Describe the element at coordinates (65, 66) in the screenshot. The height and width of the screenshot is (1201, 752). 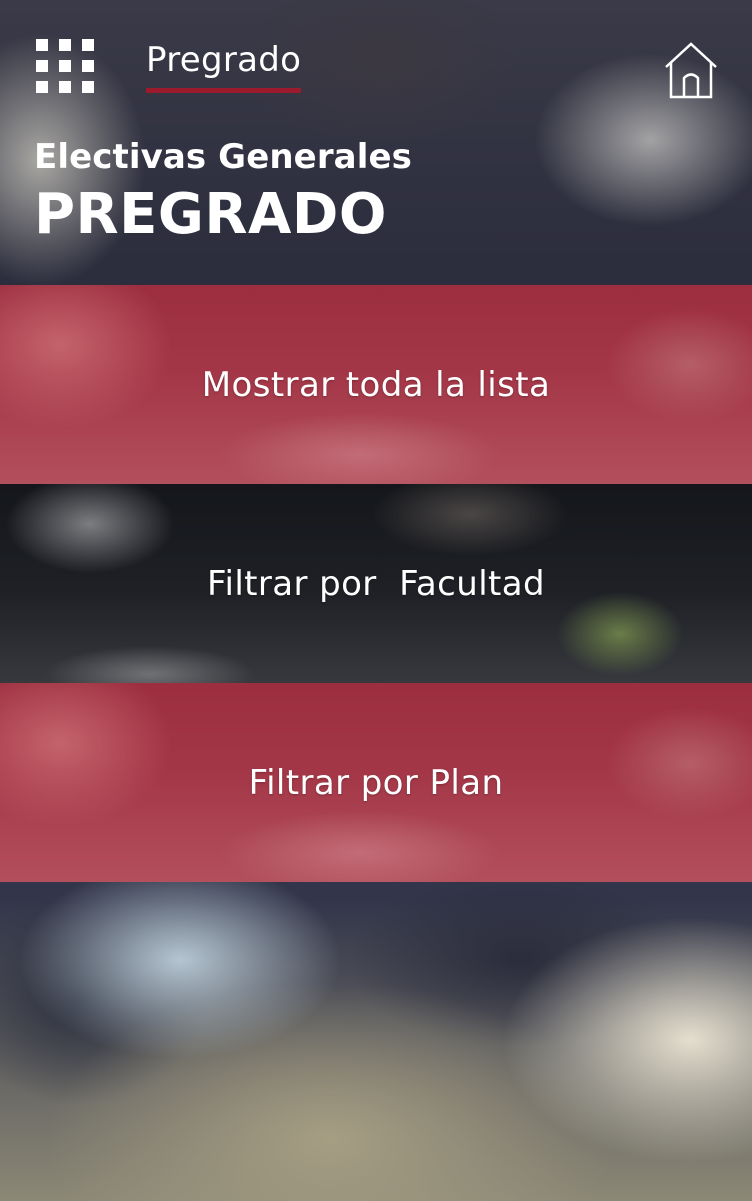
I see `grid-menu-icon` at that location.